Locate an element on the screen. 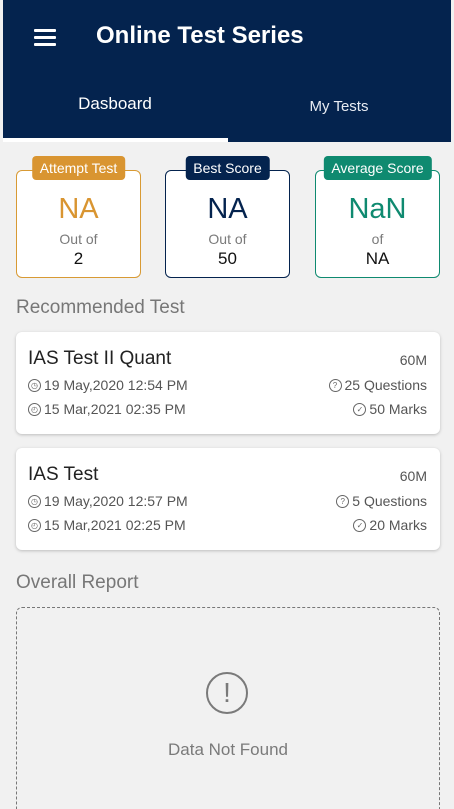  empty-state-text: Data Not Found is located at coordinates (227, 749).